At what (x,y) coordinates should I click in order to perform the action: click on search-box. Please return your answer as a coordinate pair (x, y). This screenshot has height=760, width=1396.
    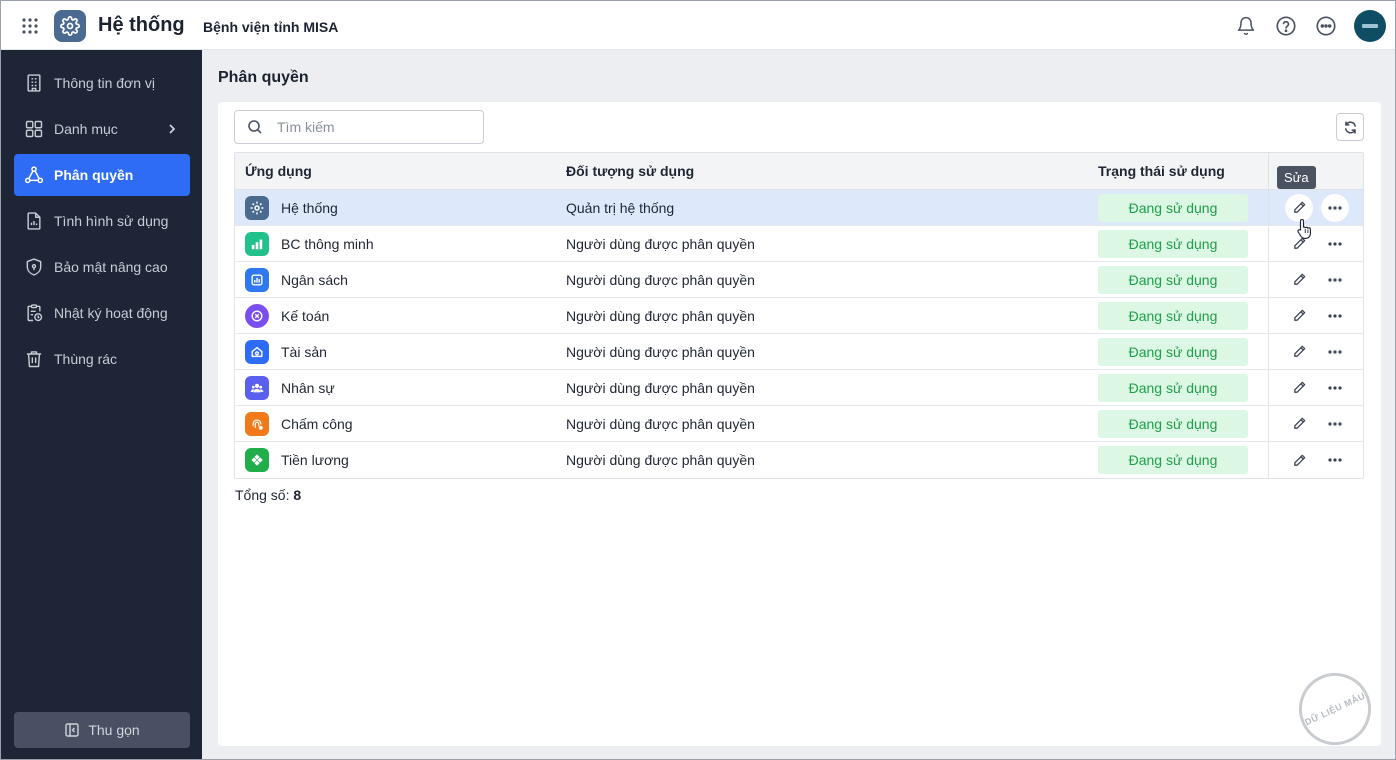
    Looking at the image, I should click on (359, 127).